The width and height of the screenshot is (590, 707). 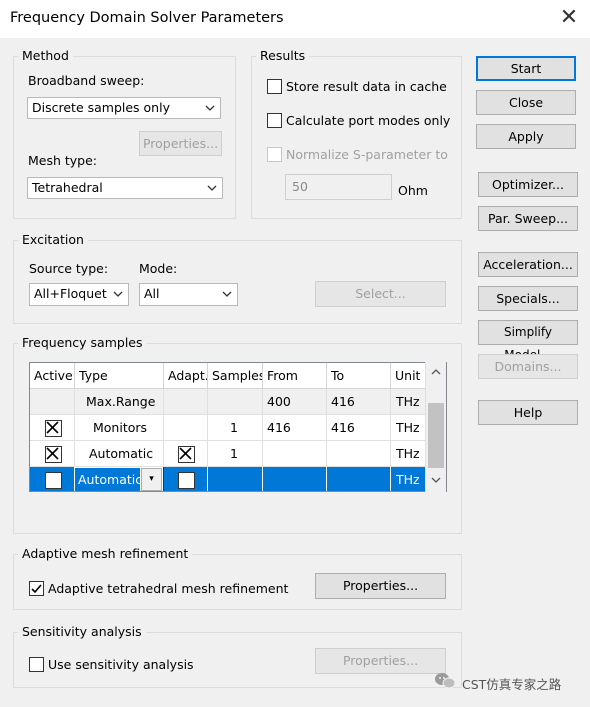 What do you see at coordinates (119, 402) in the screenshot?
I see `table-row-type-cell: Max.Range` at bounding box center [119, 402].